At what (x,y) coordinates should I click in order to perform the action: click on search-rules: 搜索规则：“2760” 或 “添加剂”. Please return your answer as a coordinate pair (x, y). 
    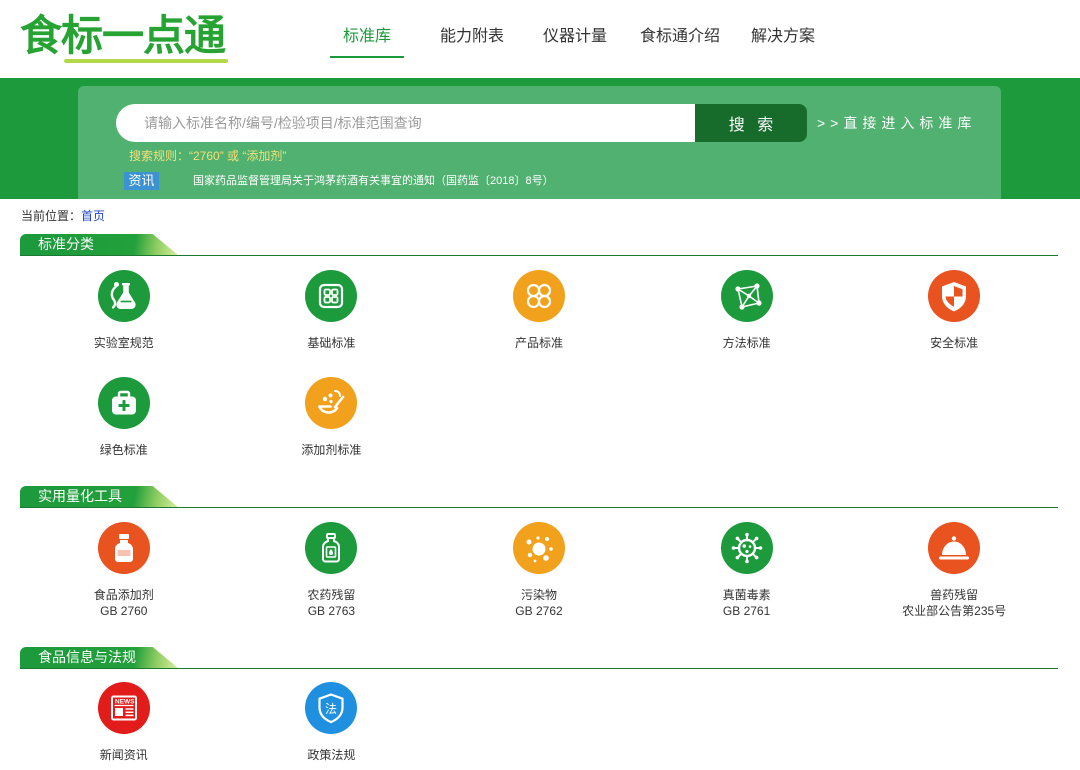
    Looking at the image, I should click on (207, 156).